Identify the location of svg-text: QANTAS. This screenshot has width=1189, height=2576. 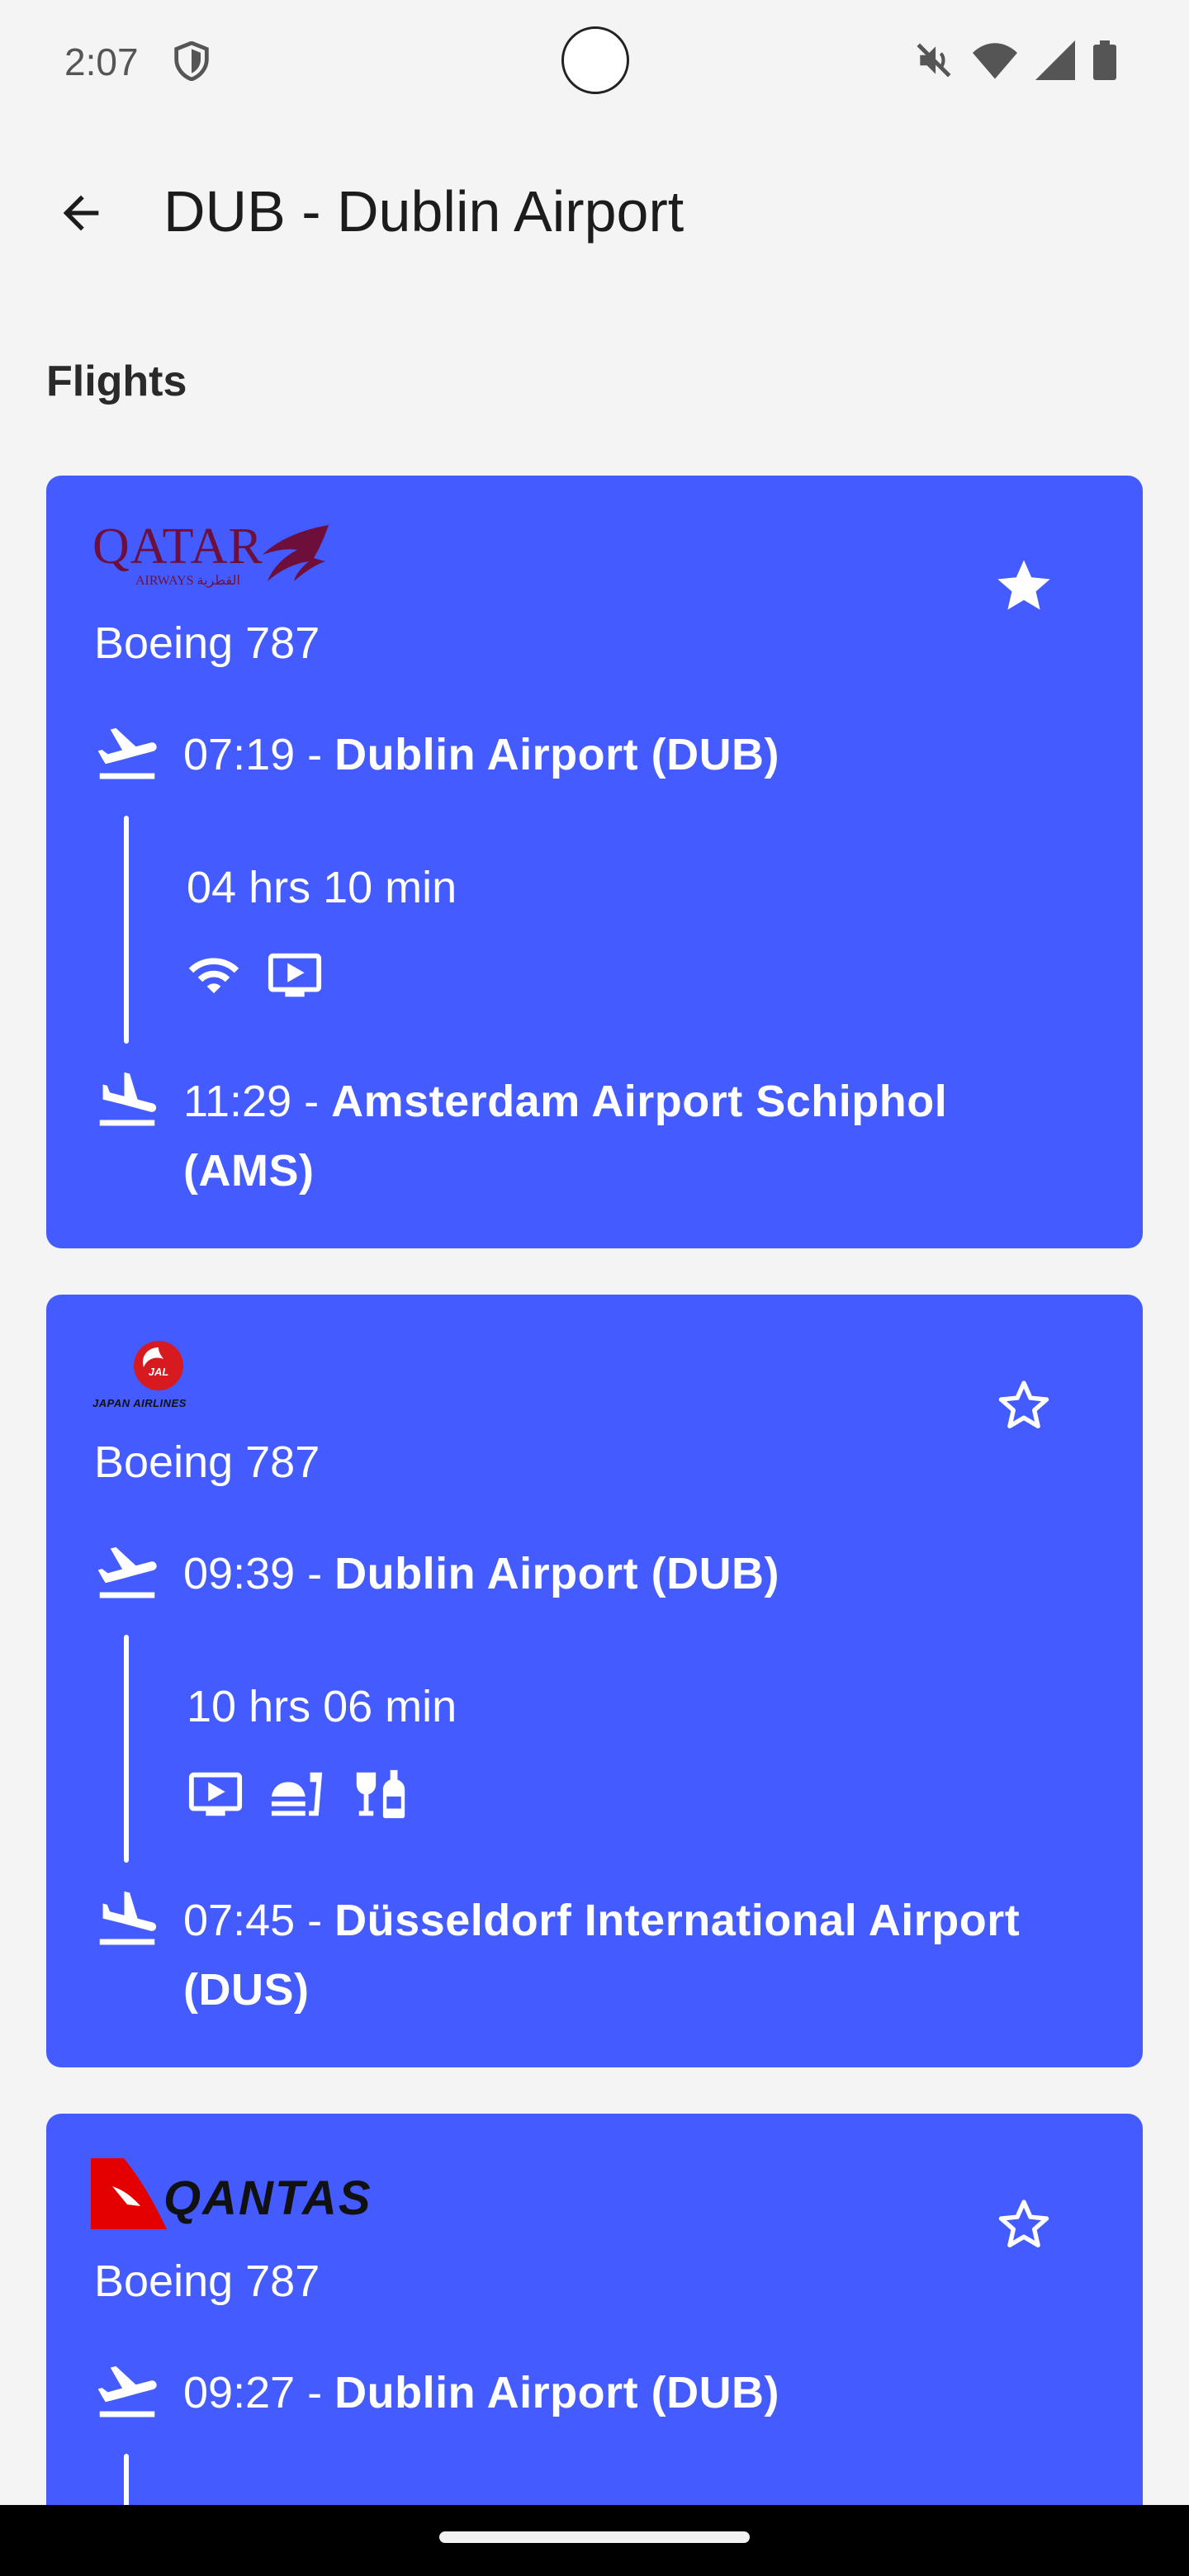
(267, 2198).